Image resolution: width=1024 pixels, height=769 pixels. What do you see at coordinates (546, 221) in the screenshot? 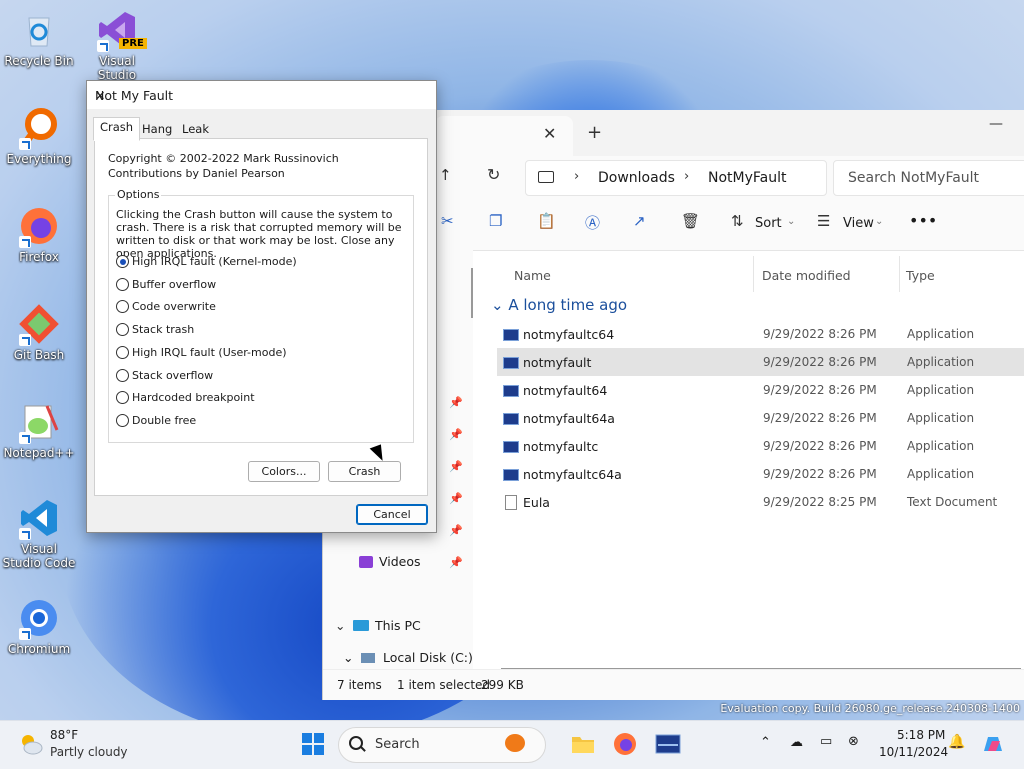
I see `paste-icon: 📋` at bounding box center [546, 221].